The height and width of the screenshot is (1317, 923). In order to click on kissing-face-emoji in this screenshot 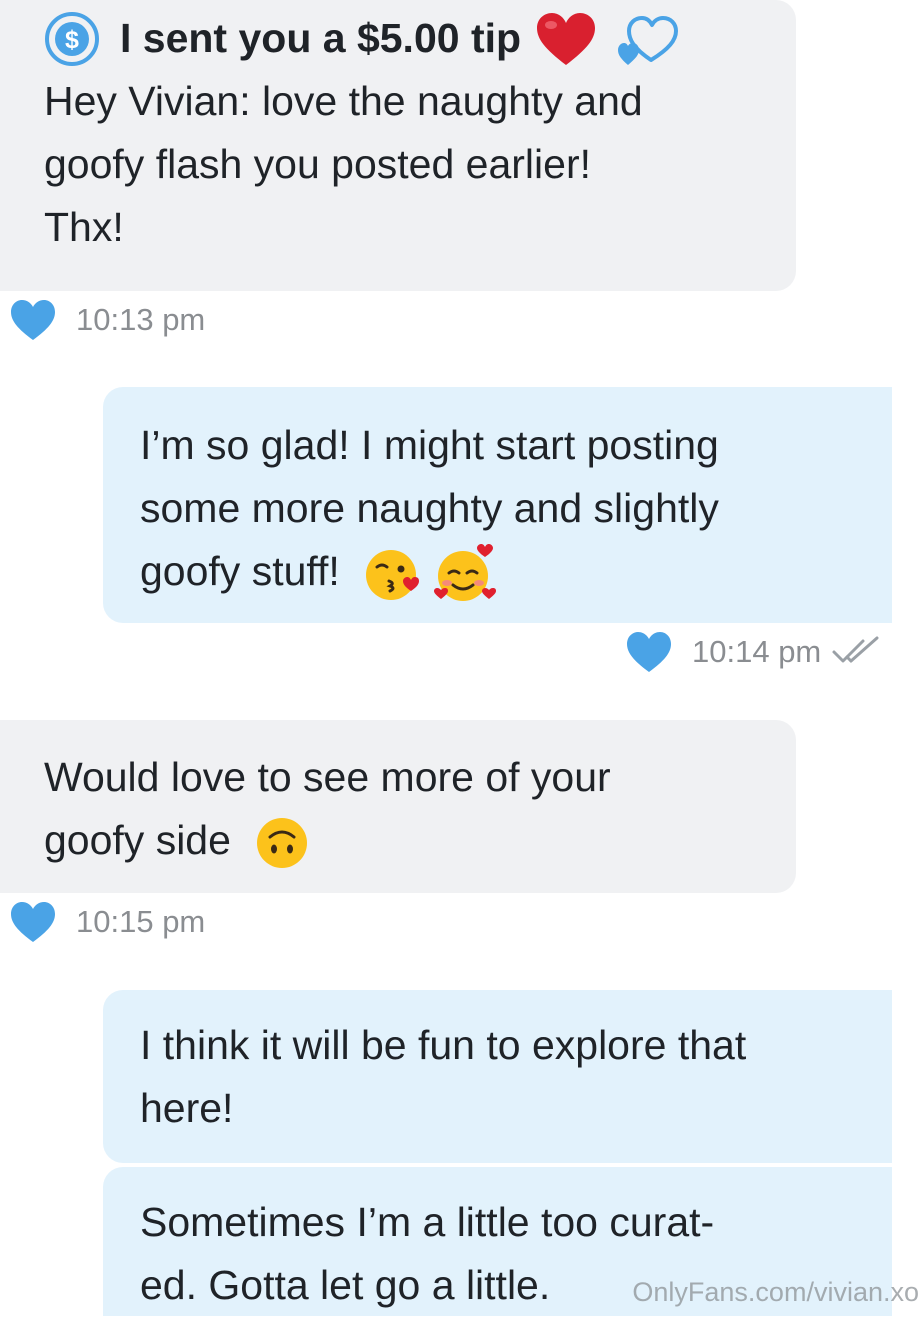, I will do `click(393, 575)`.